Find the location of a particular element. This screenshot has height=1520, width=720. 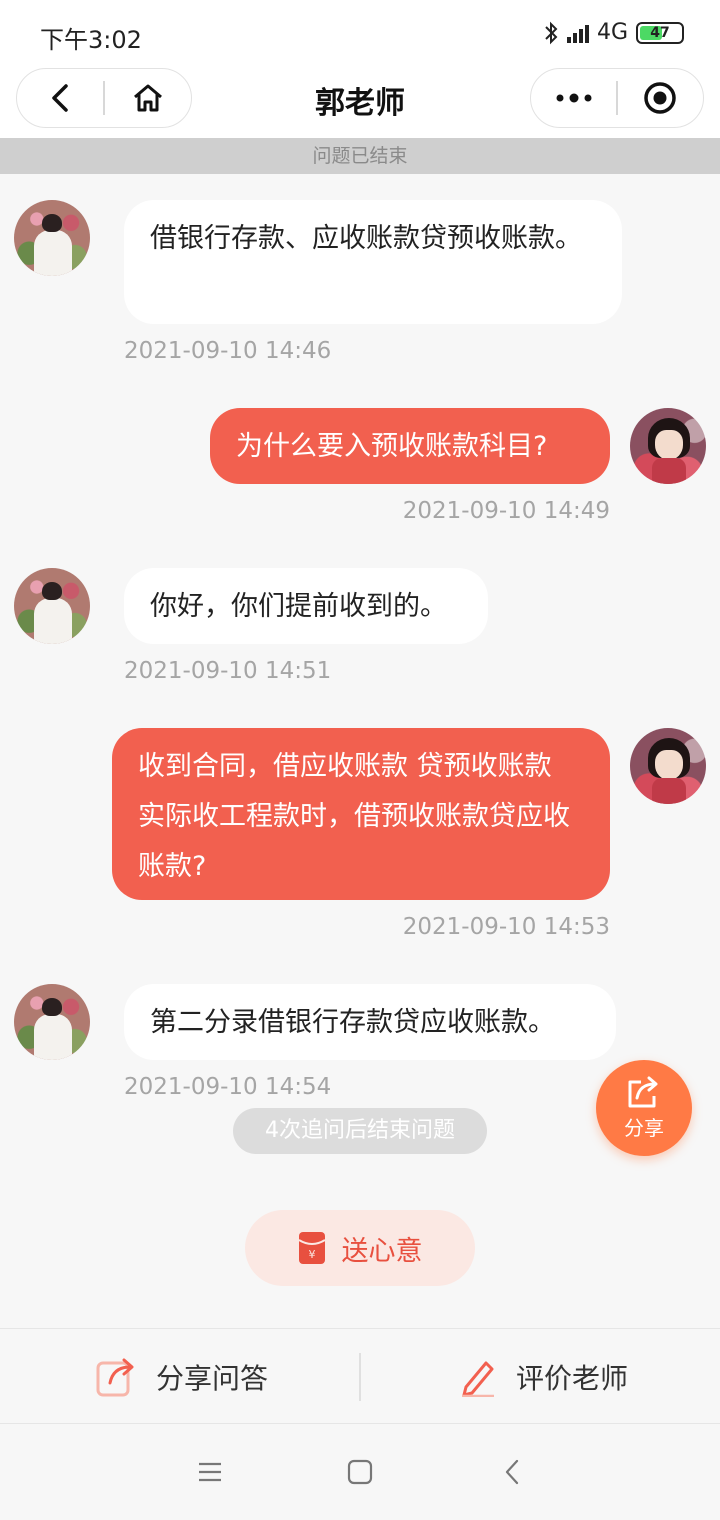

share-fab-button: 分享 is located at coordinates (644, 1108).